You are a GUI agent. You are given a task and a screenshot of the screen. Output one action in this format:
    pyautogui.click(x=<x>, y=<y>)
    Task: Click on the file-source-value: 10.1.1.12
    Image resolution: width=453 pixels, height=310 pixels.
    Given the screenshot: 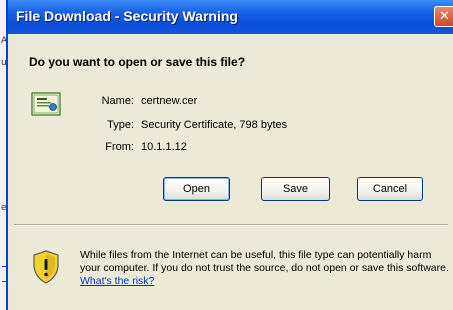 What is the action you would take?
    pyautogui.click(x=164, y=147)
    